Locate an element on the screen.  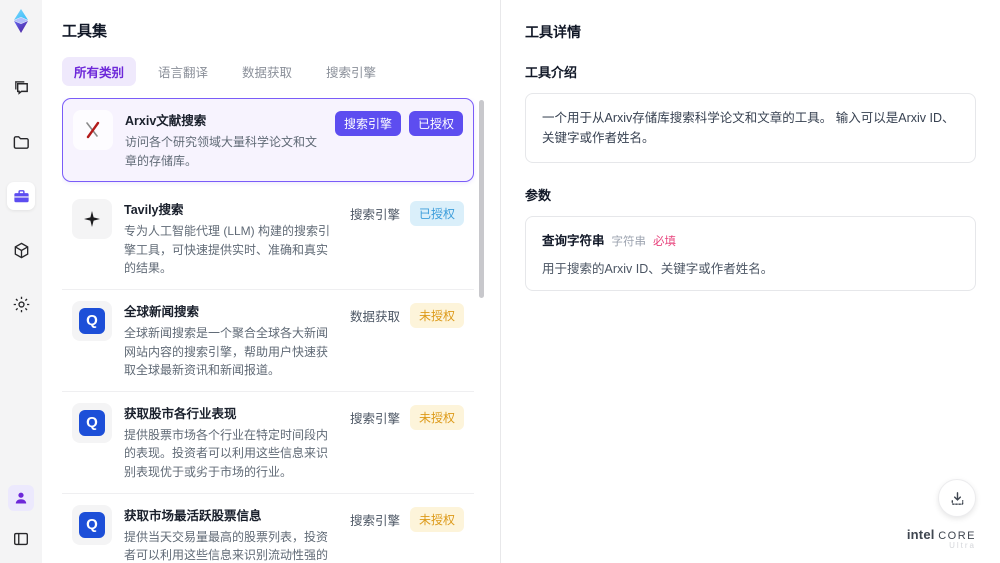
param-type: 字符串 is located at coordinates (629, 242).